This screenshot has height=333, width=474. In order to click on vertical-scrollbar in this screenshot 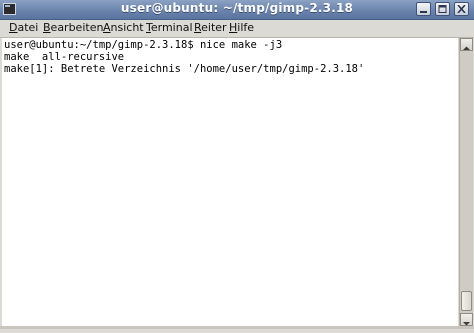, I will do `click(466, 182)`.